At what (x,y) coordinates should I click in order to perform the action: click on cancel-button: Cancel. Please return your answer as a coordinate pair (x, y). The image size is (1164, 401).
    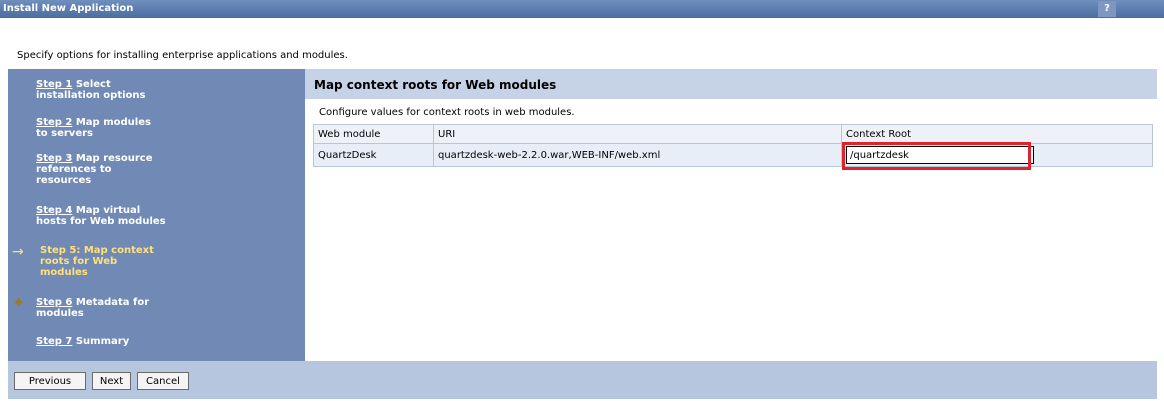
    Looking at the image, I should click on (163, 381).